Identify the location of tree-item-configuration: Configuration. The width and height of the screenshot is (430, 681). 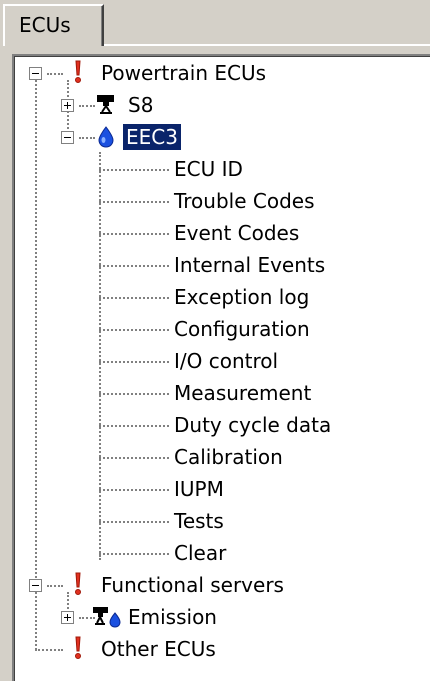
(242, 329).